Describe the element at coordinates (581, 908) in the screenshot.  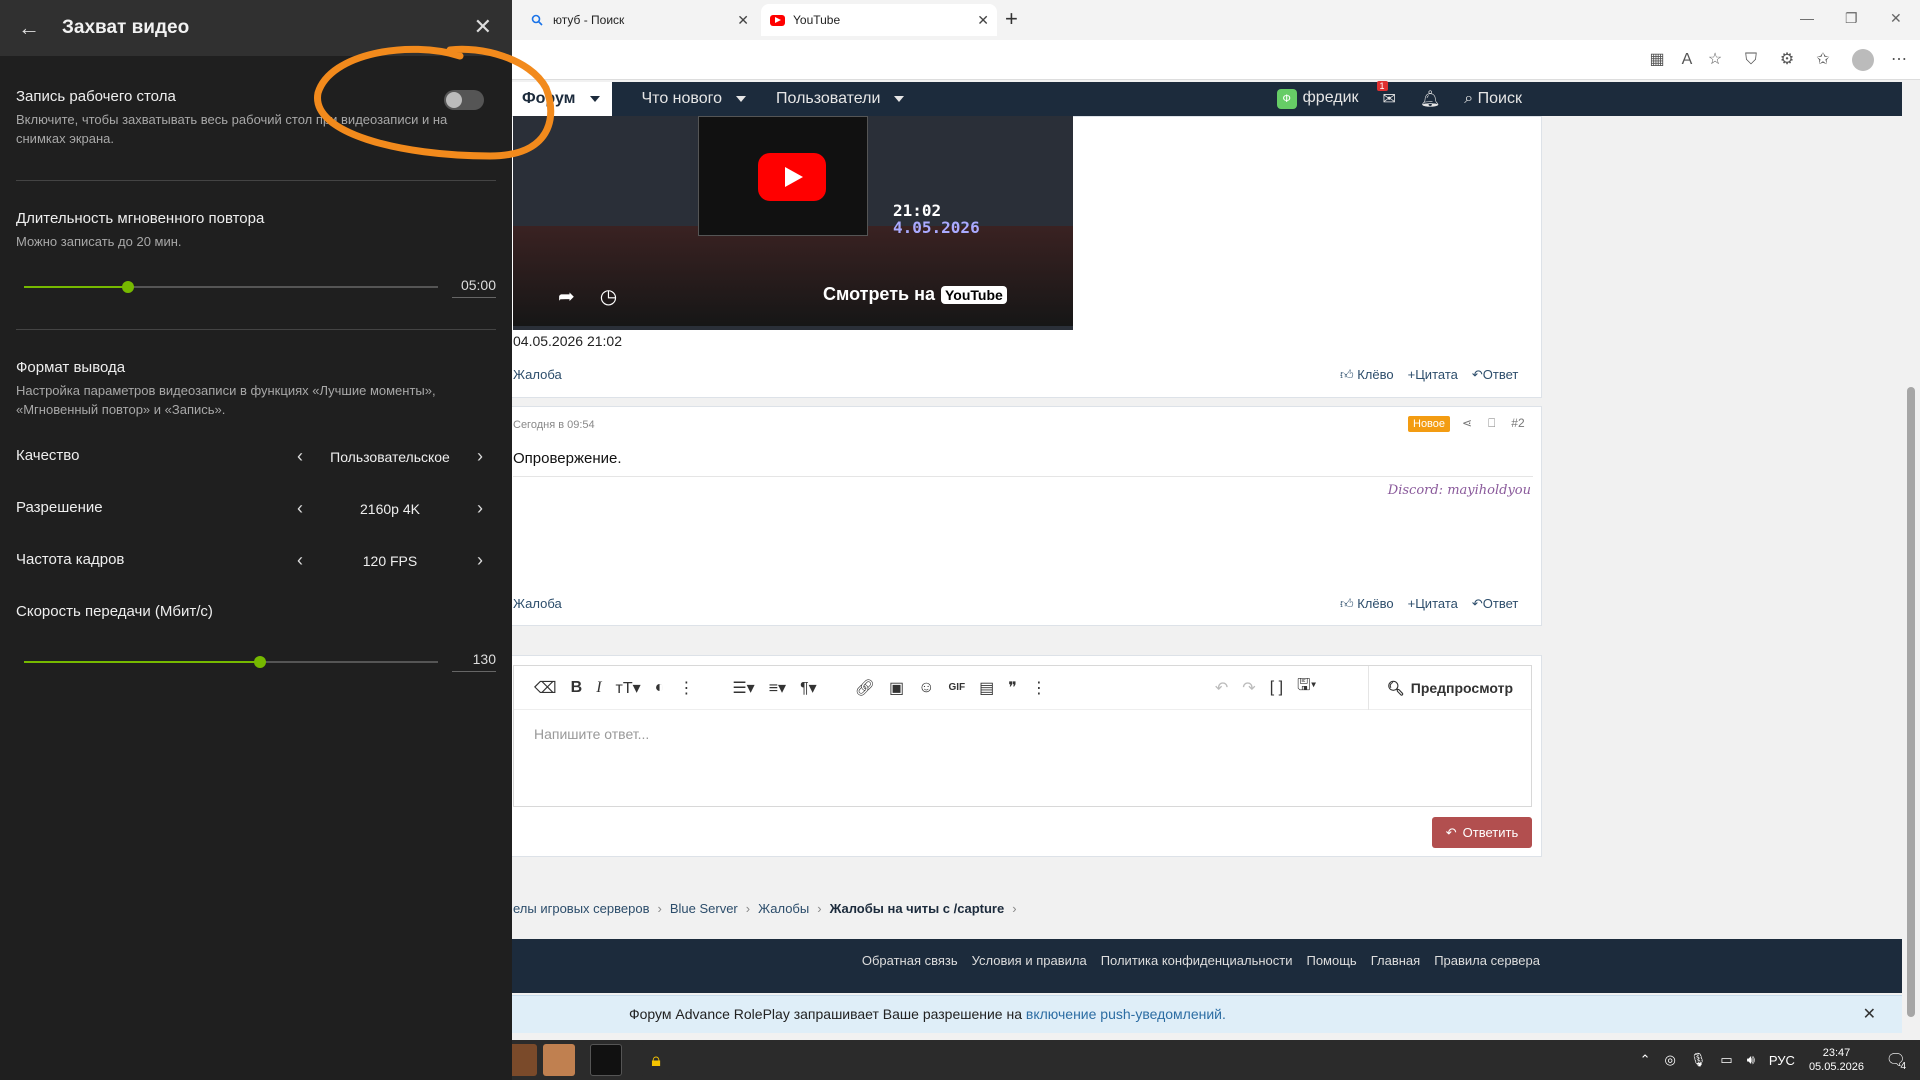
I see `breadcrumb-item: елы игровых серверов` at that location.